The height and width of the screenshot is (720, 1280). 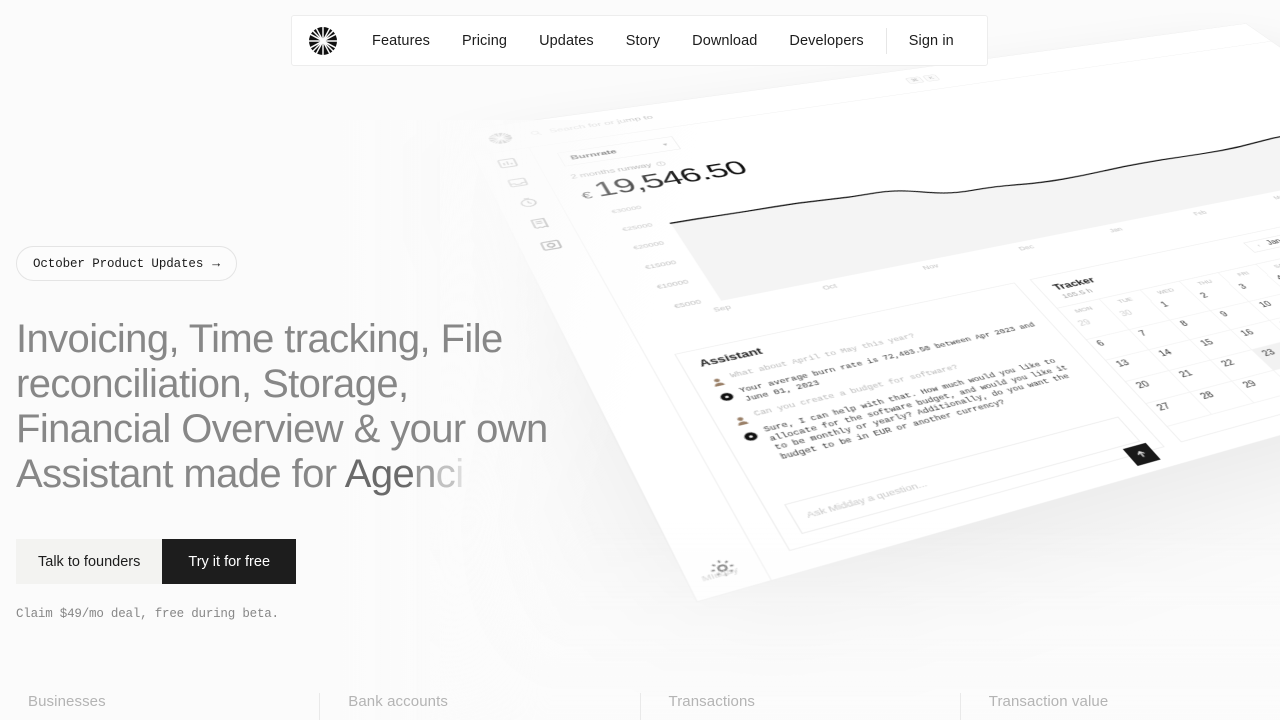 What do you see at coordinates (398, 701) in the screenshot?
I see `stat-label: Bank accounts` at bounding box center [398, 701].